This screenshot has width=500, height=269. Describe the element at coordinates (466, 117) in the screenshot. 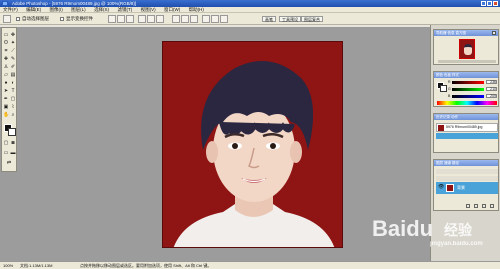

I see `history-panel-title: 历史记录 动作` at that location.